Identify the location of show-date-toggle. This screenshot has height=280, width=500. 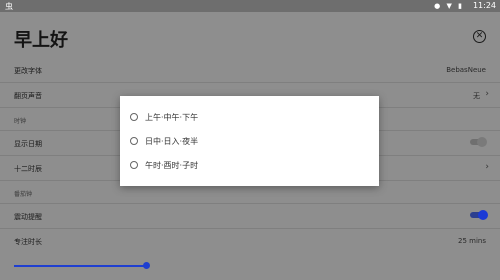
(478, 142).